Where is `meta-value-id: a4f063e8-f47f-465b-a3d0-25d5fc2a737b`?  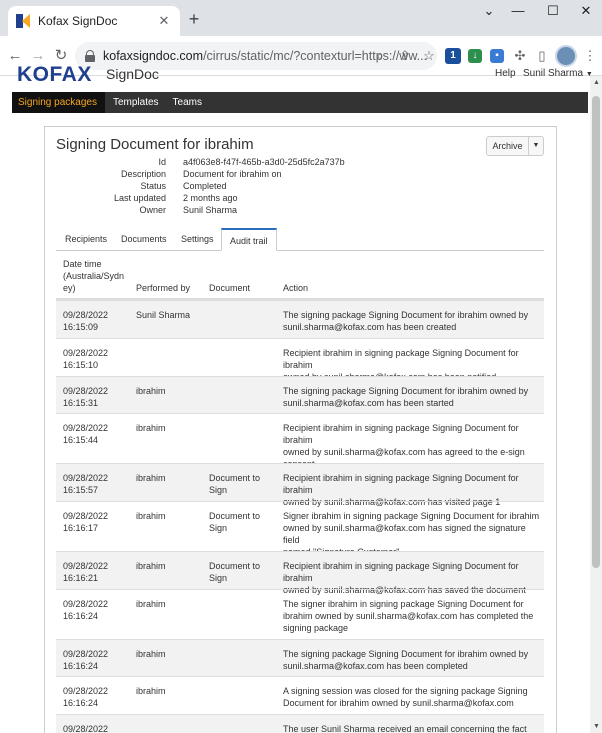 meta-value-id: a4f063e8-f47f-465b-a3d0-25d5fc2a737b is located at coordinates (264, 162).